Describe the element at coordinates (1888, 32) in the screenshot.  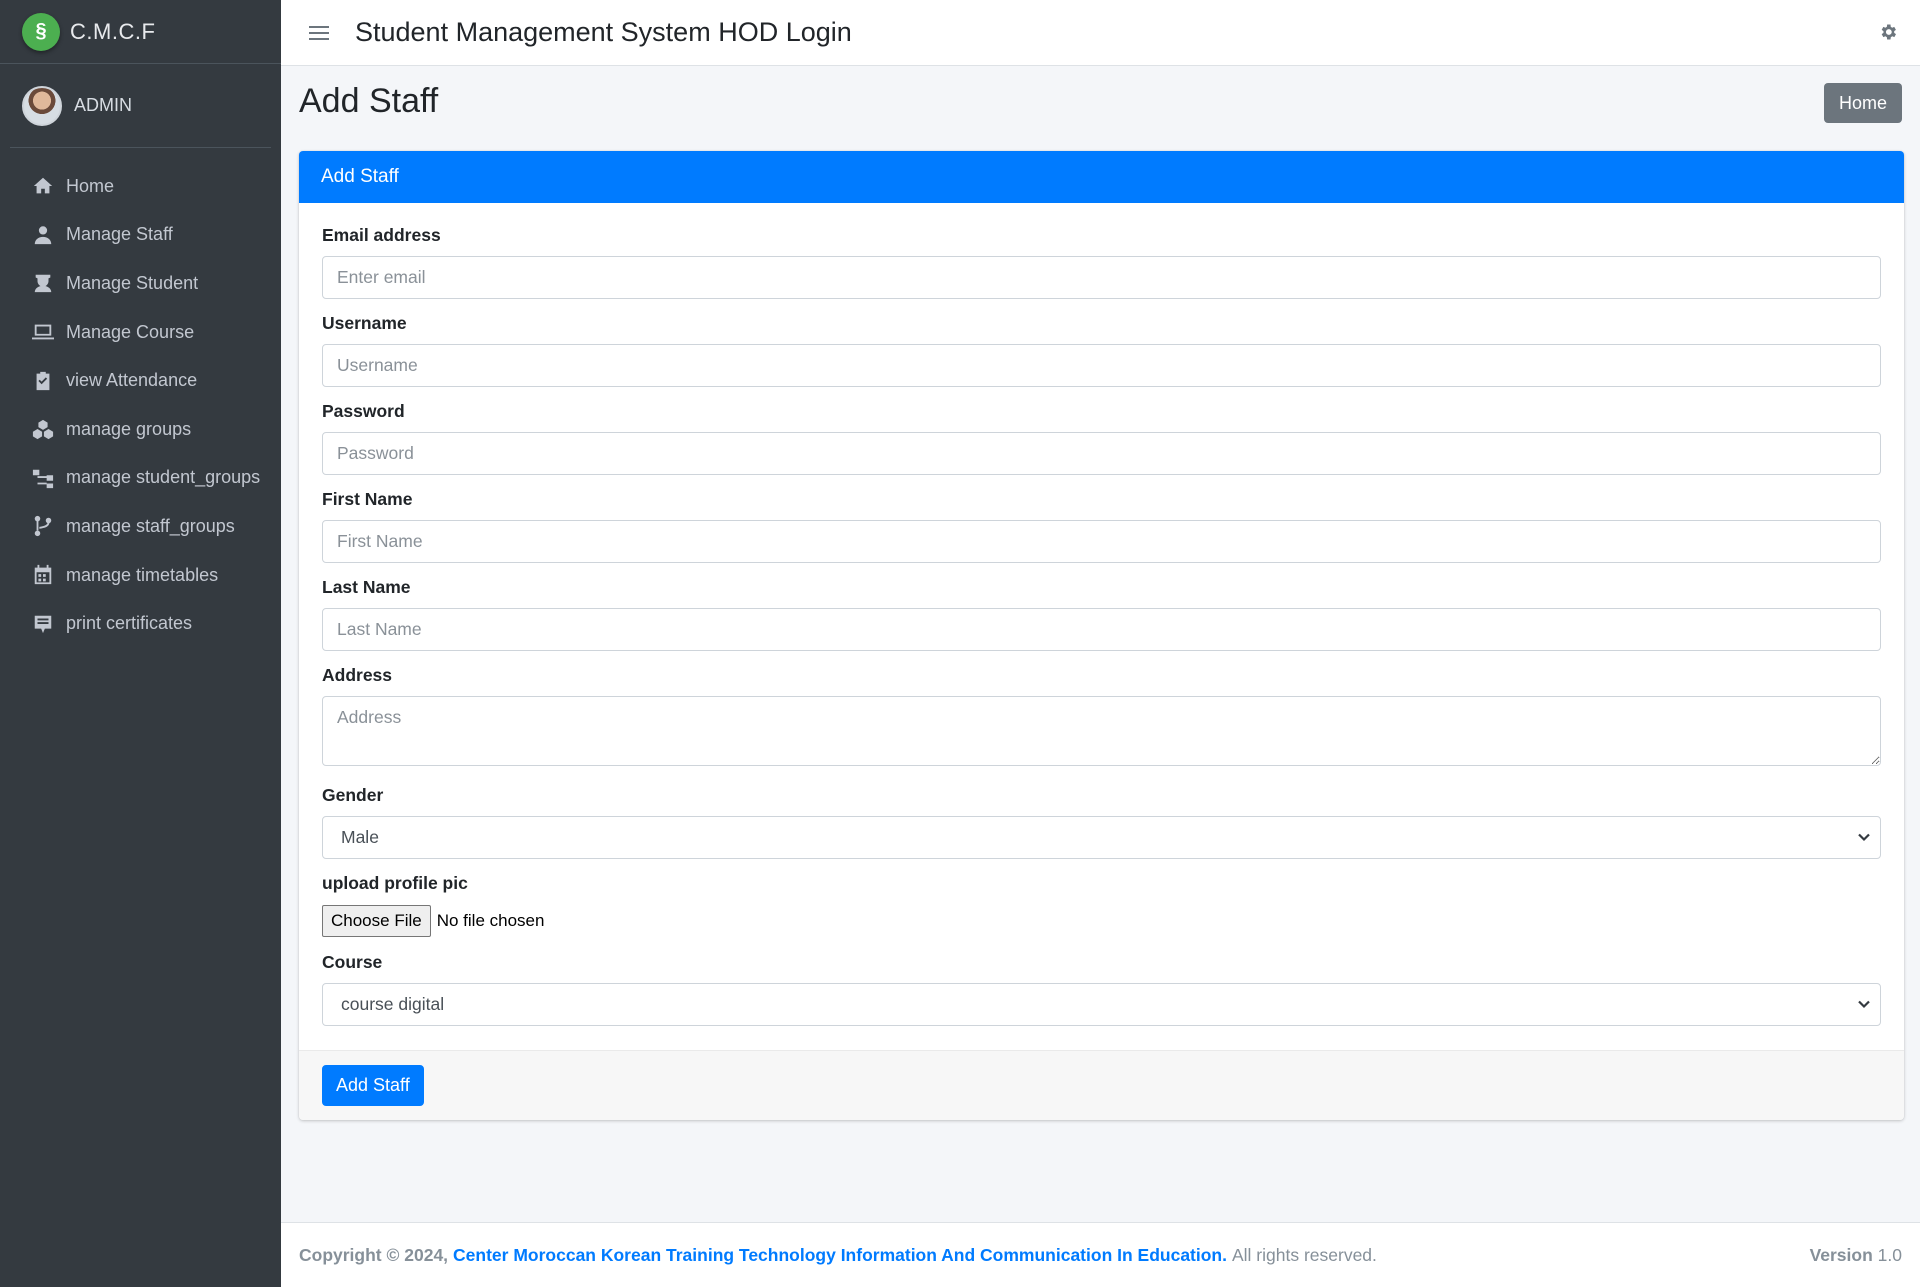
I see `gear-icon` at that location.